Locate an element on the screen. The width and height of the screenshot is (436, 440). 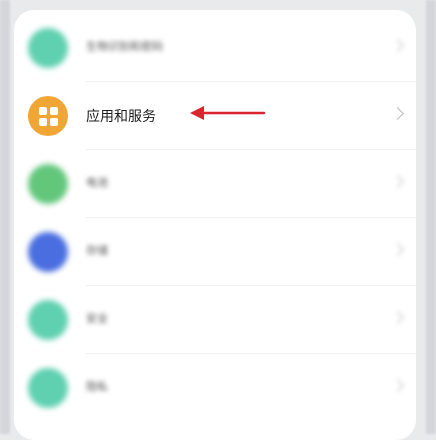
background-edge-right is located at coordinates (431, 217).